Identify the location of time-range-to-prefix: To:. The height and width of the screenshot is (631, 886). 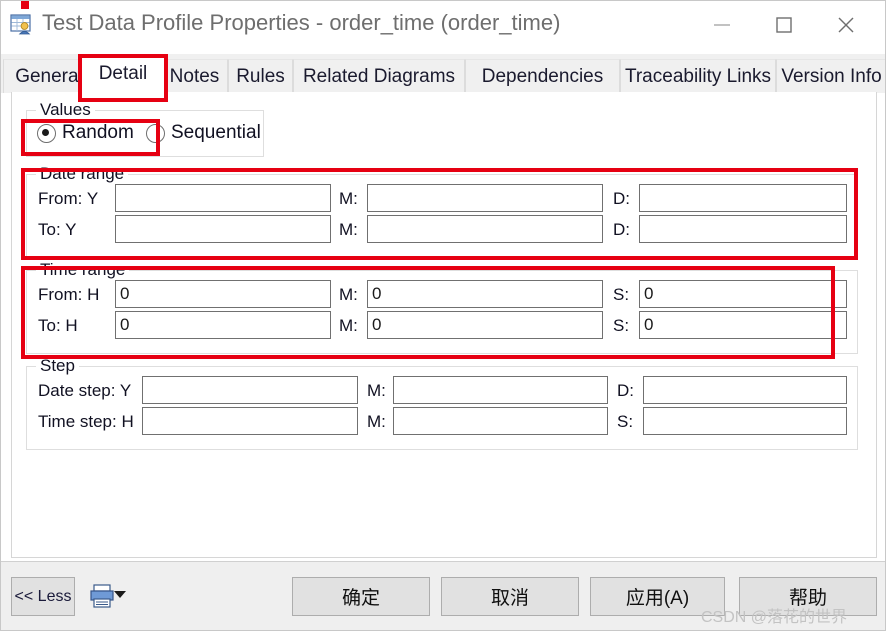
(49, 325).